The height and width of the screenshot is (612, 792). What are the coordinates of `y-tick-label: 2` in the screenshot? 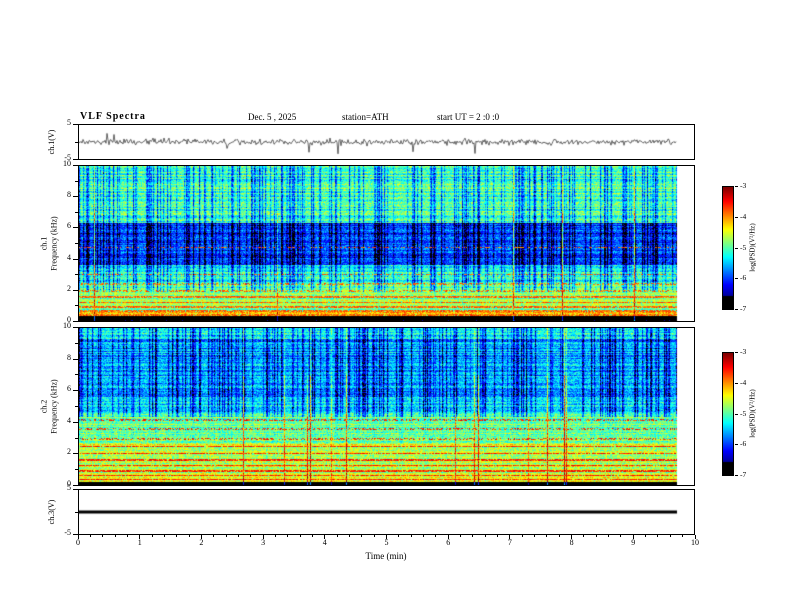 It's located at (69, 451).